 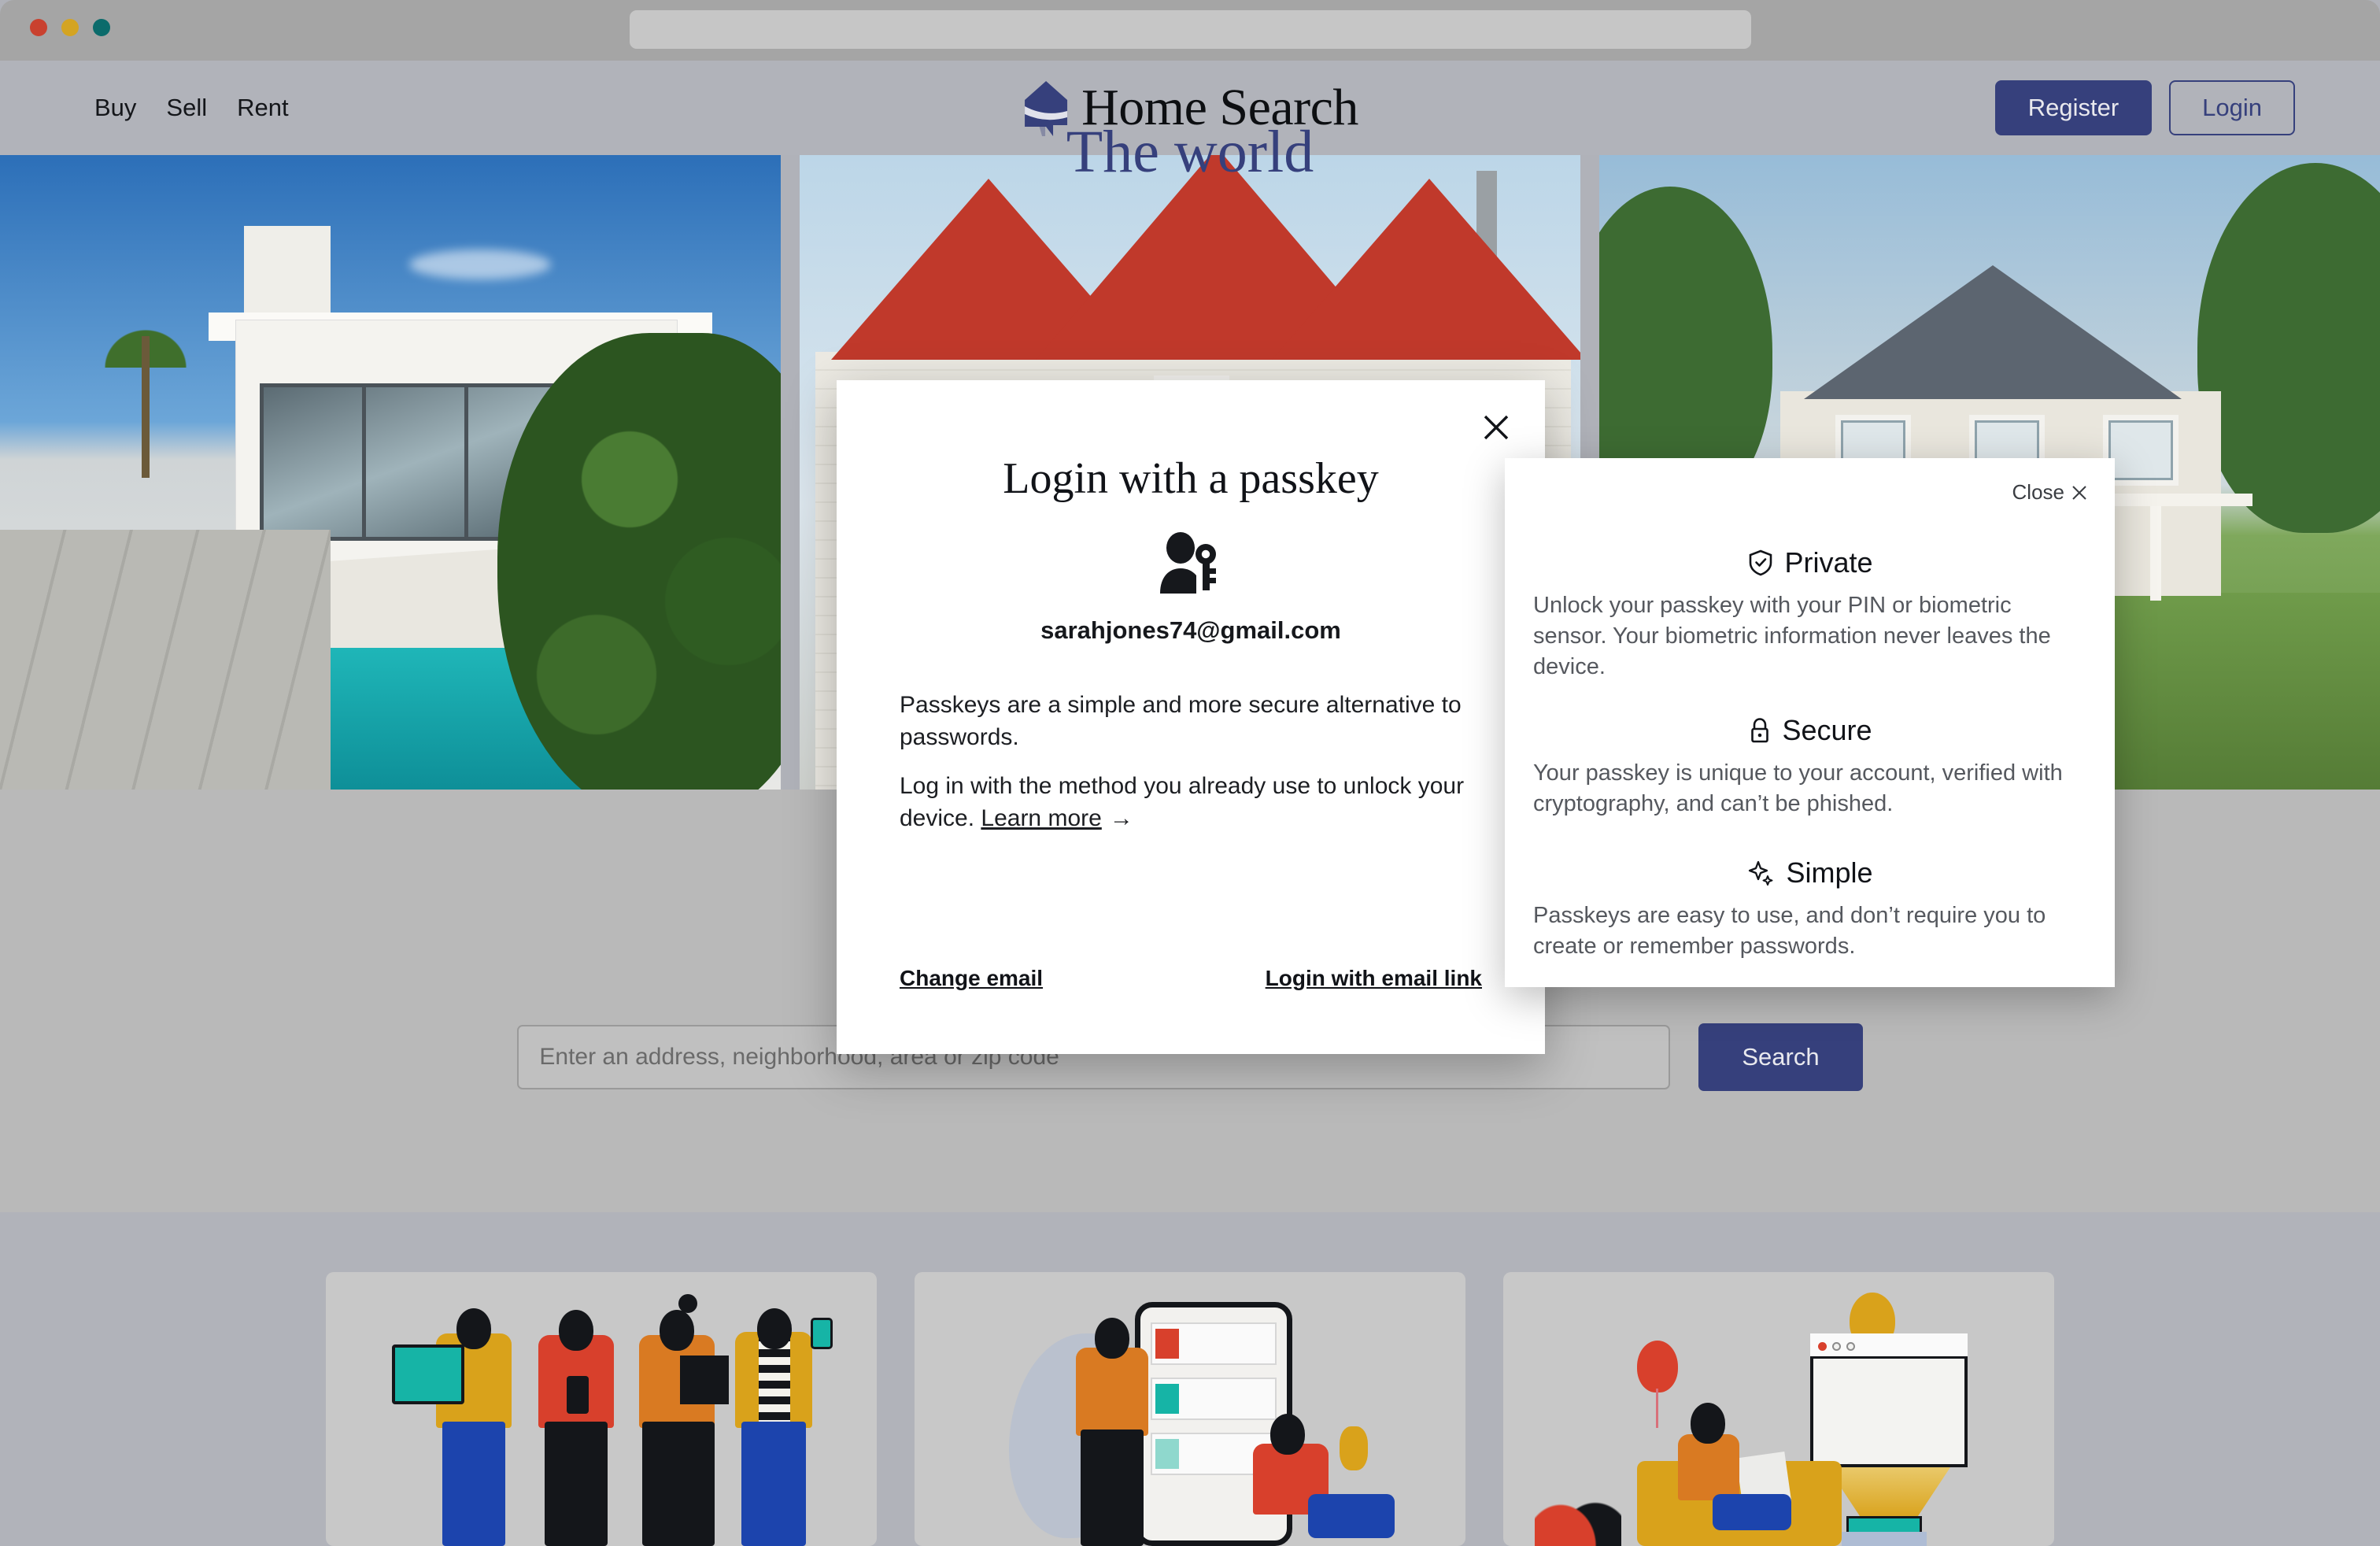 What do you see at coordinates (1760, 730) in the screenshot?
I see `lock-icon` at bounding box center [1760, 730].